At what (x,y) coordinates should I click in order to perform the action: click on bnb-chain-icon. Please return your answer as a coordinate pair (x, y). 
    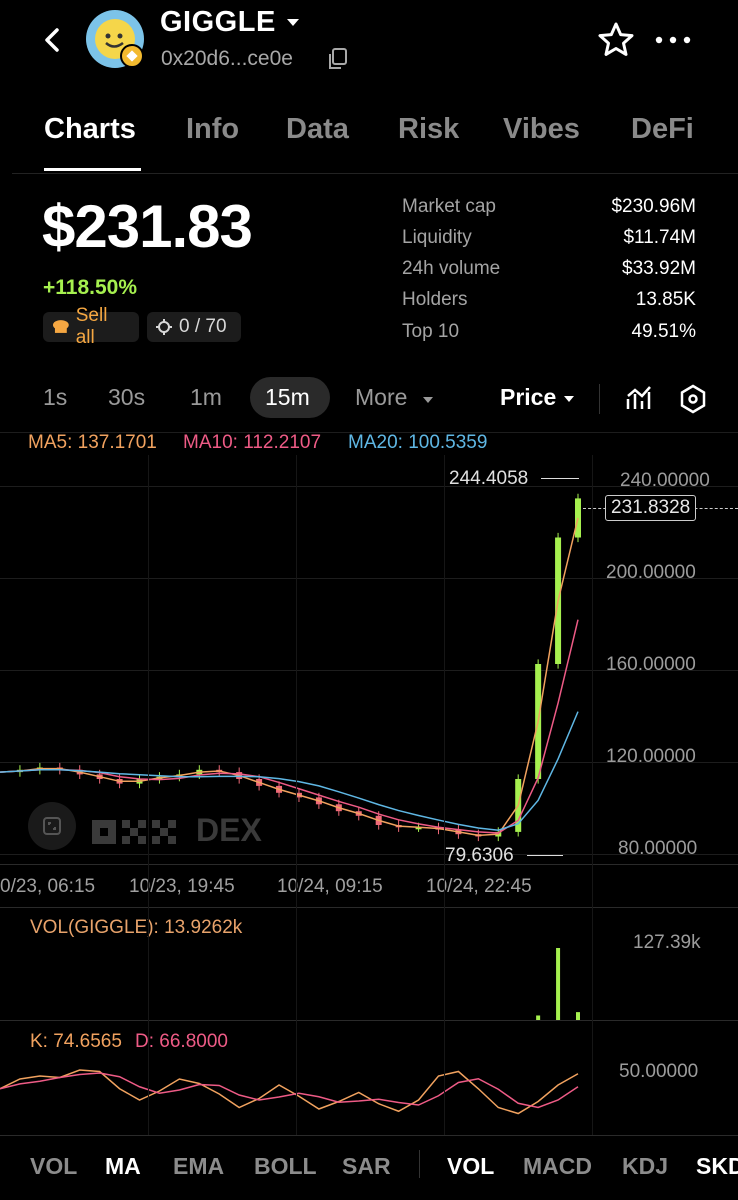
    Looking at the image, I should click on (132, 56).